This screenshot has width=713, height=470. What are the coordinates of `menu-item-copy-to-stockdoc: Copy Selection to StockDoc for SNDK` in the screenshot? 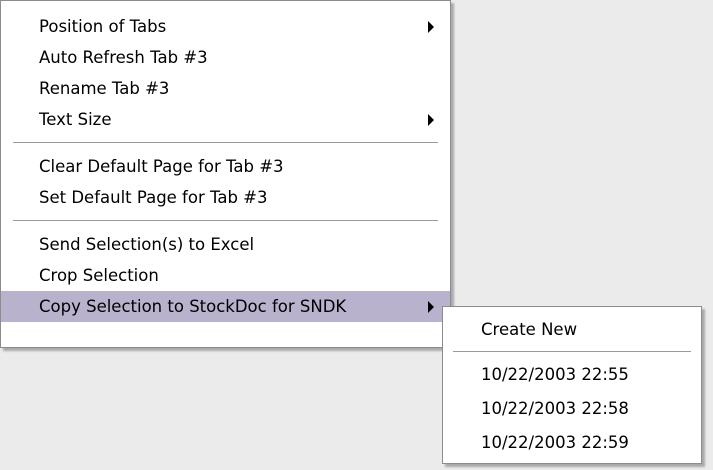 It's located at (225, 306).